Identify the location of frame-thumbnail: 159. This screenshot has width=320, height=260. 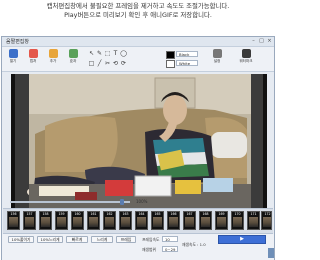
(61, 220).